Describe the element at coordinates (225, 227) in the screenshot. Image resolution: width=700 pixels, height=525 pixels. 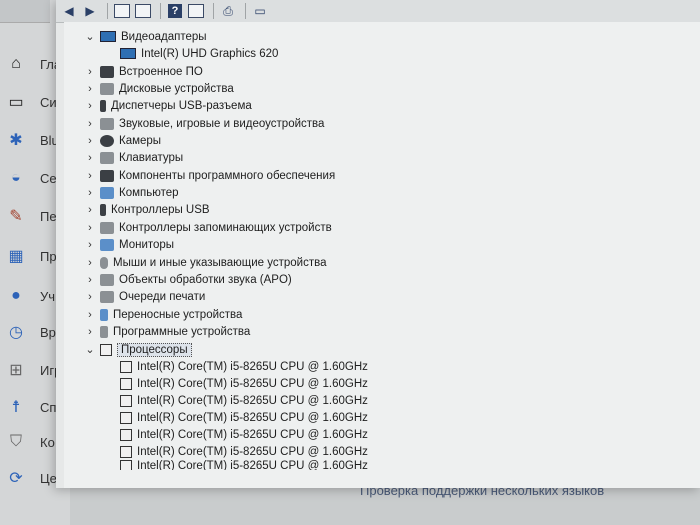
I see `category-label: Контроллеры запоминающих устройств` at that location.